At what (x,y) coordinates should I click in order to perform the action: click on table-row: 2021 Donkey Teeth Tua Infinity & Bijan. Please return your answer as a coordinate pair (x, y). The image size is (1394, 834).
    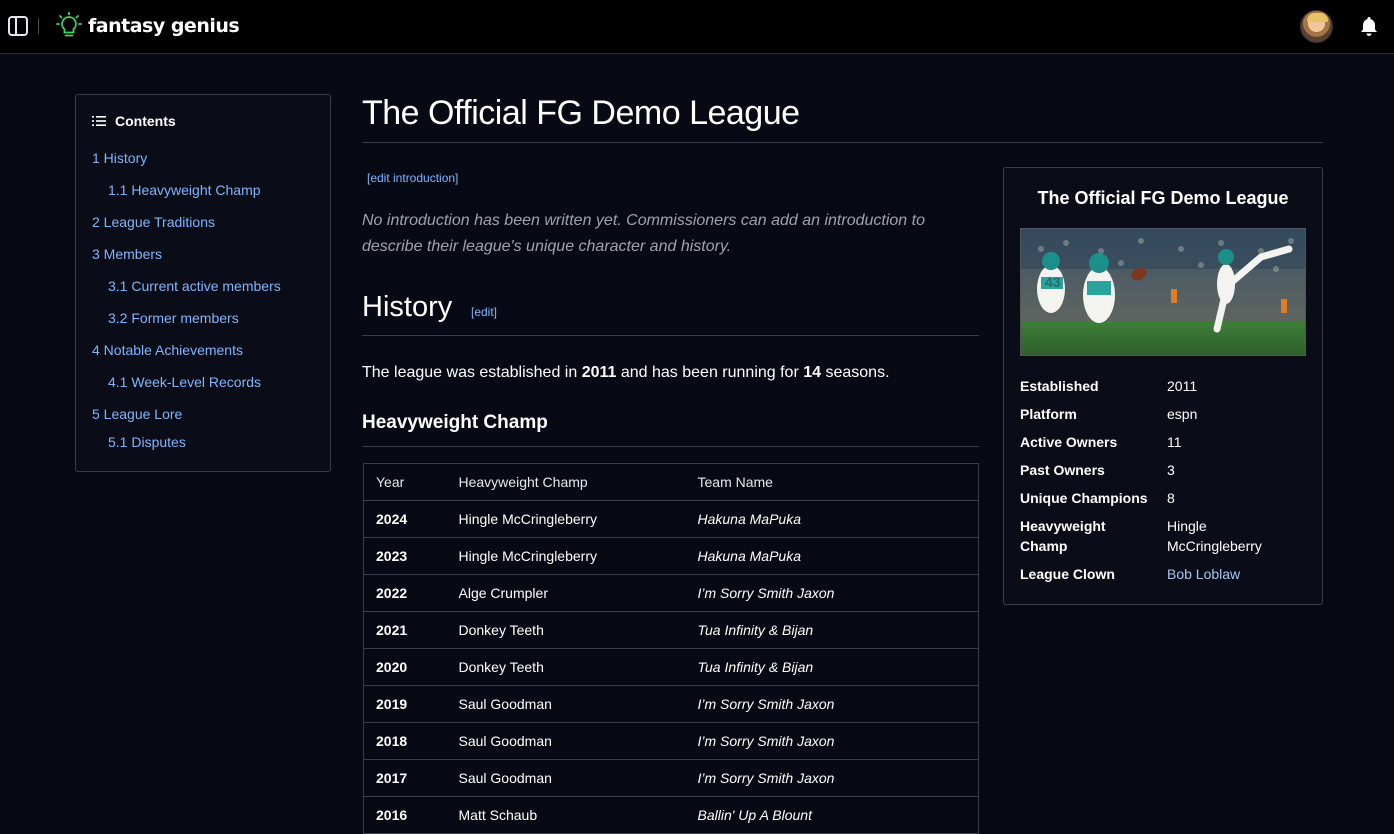
    Looking at the image, I should click on (671, 630).